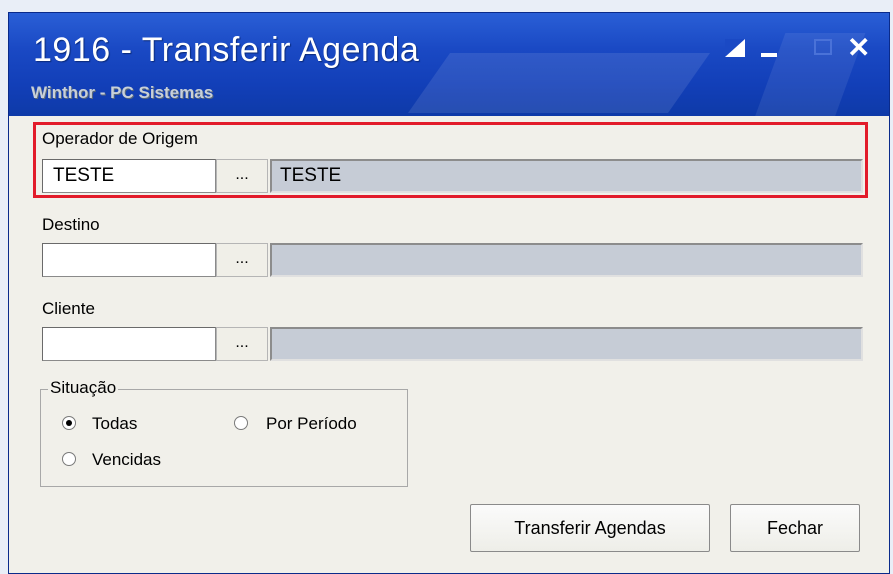  I want to click on cliente-code-input, so click(129, 344).